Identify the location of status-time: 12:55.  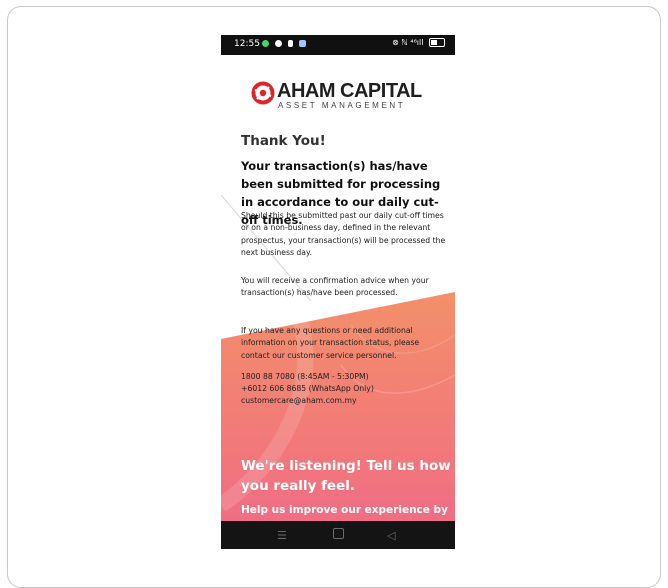
(247, 44).